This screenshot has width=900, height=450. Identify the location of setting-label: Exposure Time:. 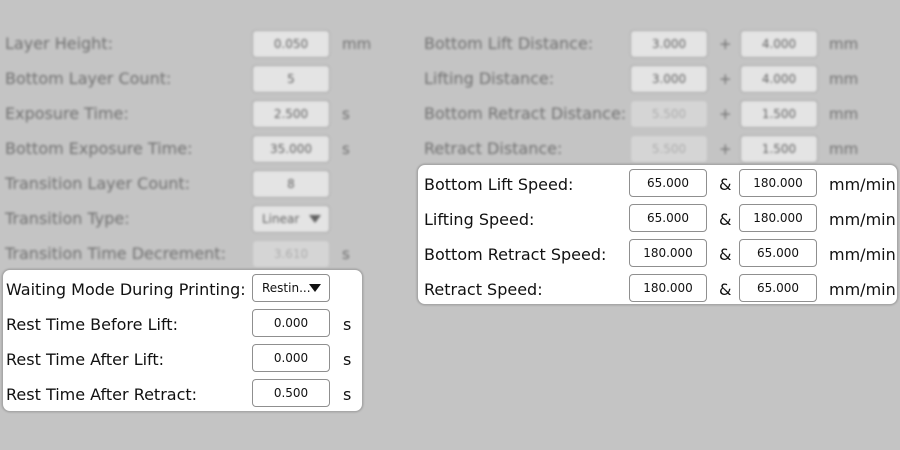
(67, 113).